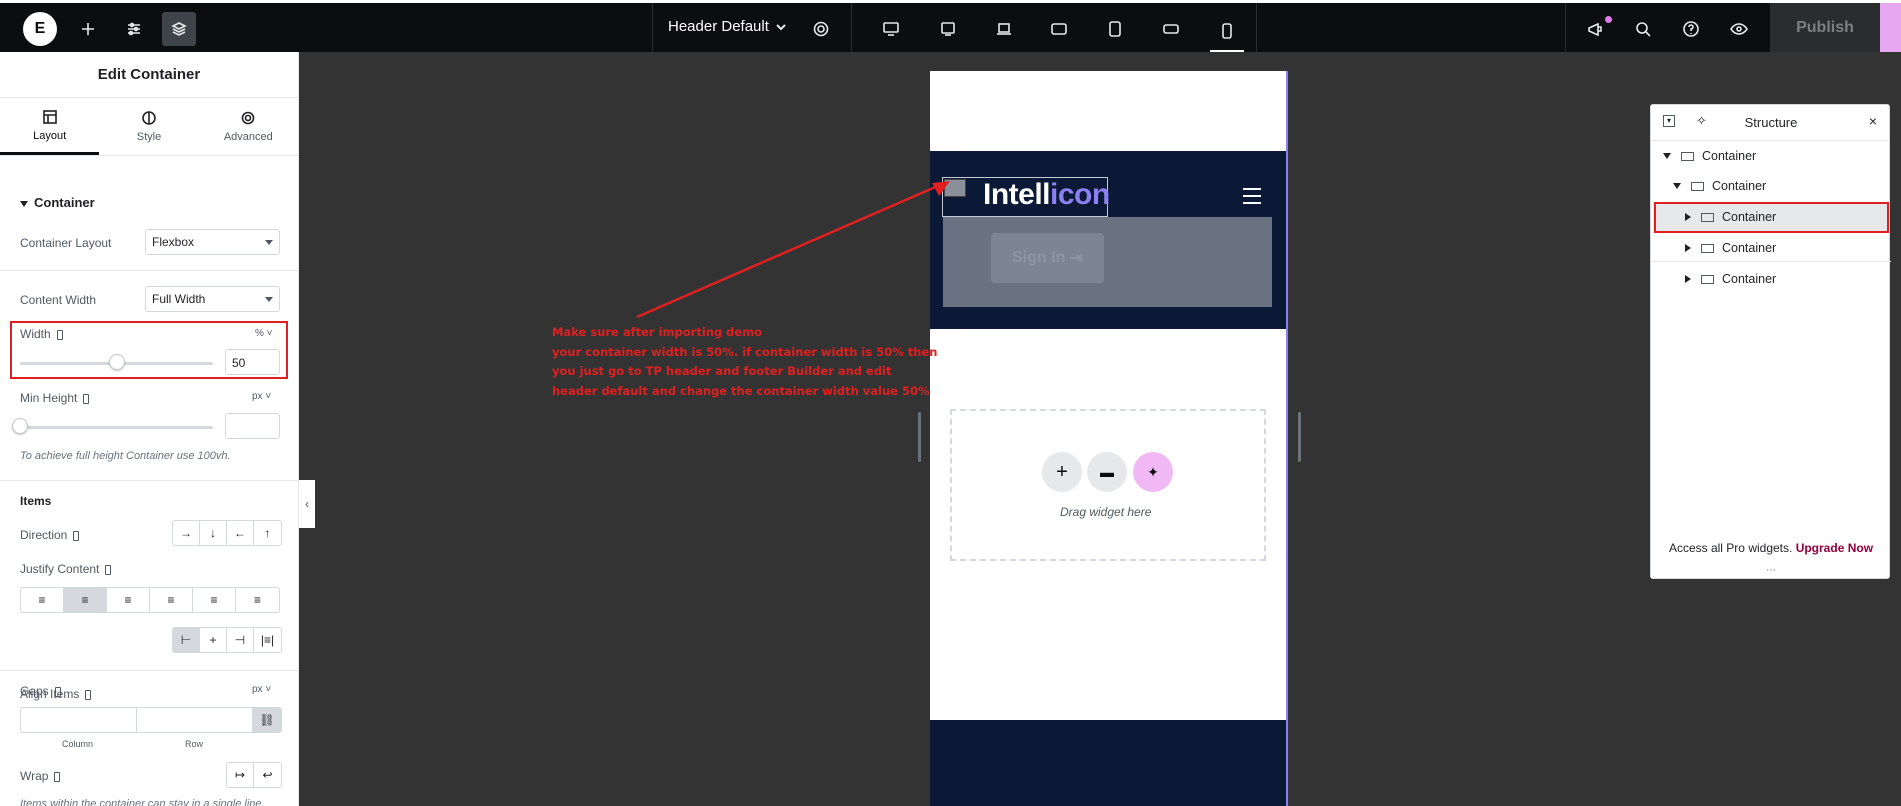 The width and height of the screenshot is (1901, 806). Describe the element at coordinates (179, 29) in the screenshot. I see `structure-layers-icon` at that location.